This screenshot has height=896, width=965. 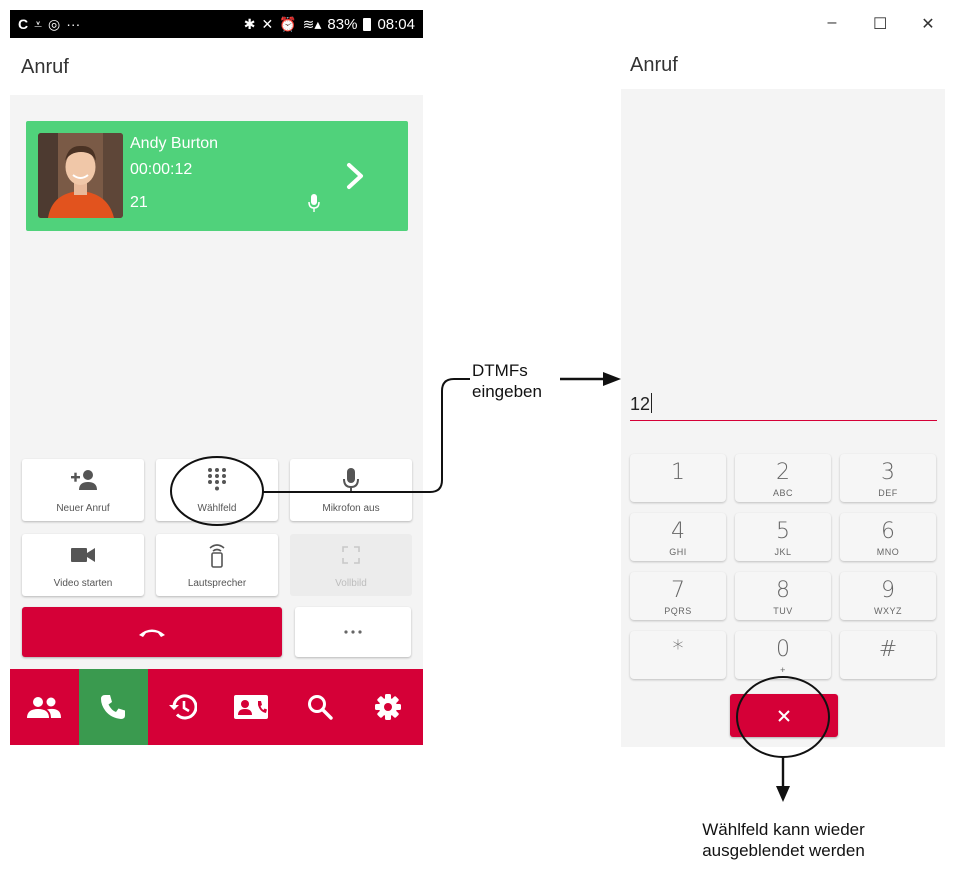 I want to click on dtmf-input: 12, so click(x=783, y=407).